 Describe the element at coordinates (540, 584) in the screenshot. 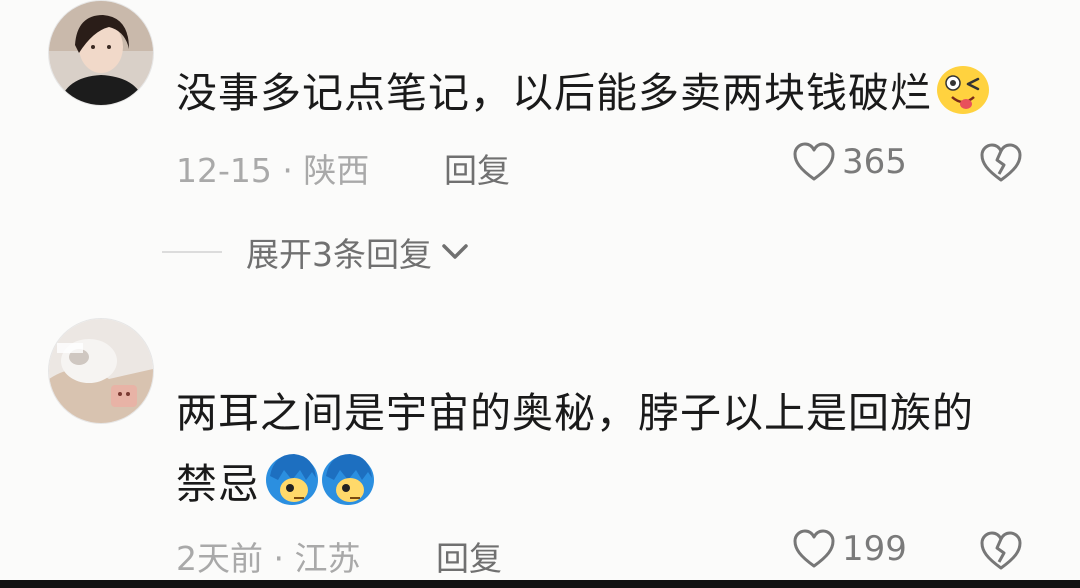

I see `bottom-edge` at that location.